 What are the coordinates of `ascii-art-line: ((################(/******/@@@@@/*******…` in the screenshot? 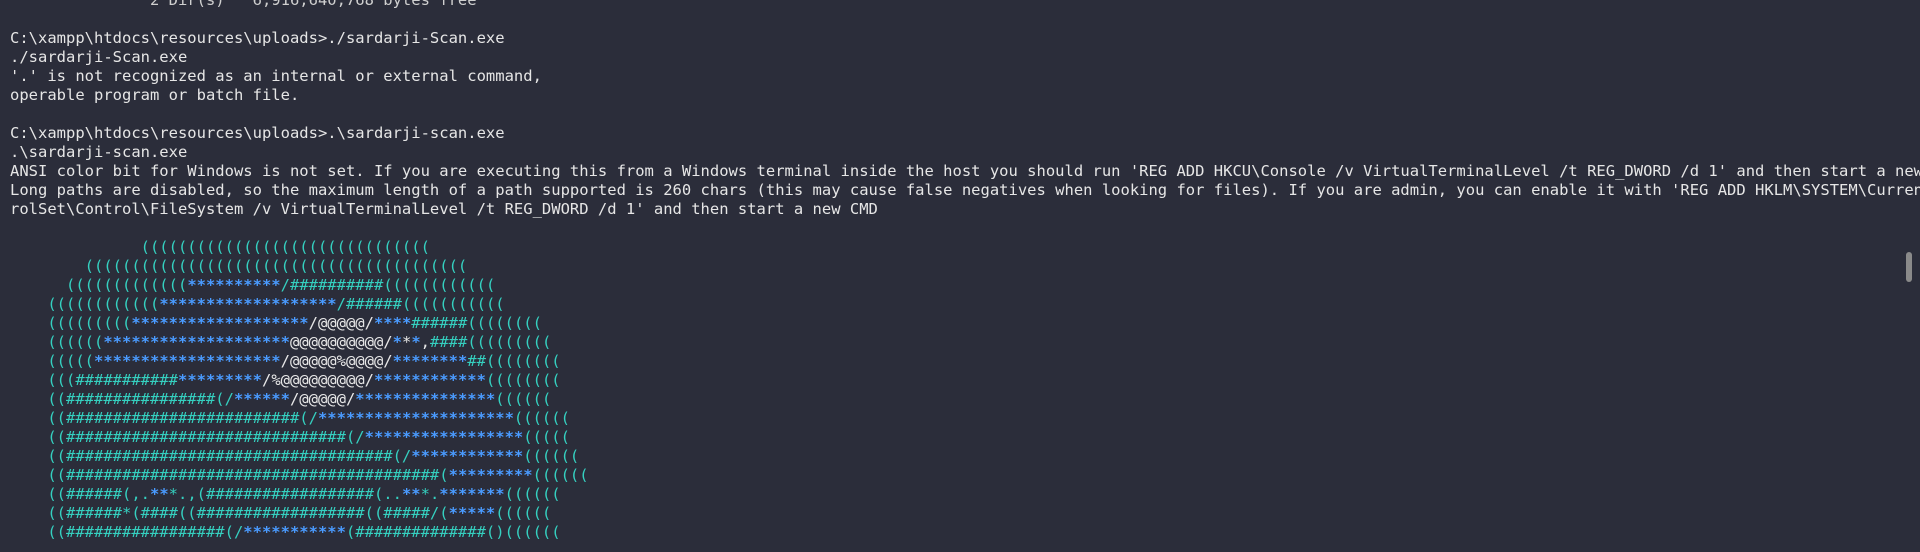 It's located at (953, 399).